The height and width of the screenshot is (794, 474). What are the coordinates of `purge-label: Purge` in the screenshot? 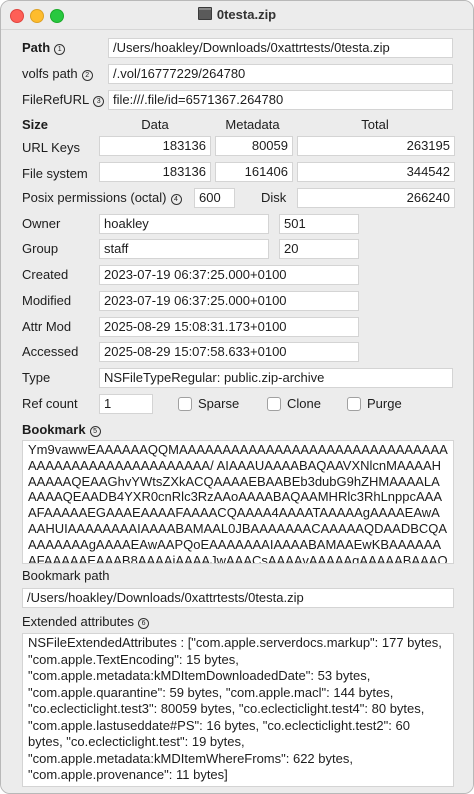 It's located at (384, 403).